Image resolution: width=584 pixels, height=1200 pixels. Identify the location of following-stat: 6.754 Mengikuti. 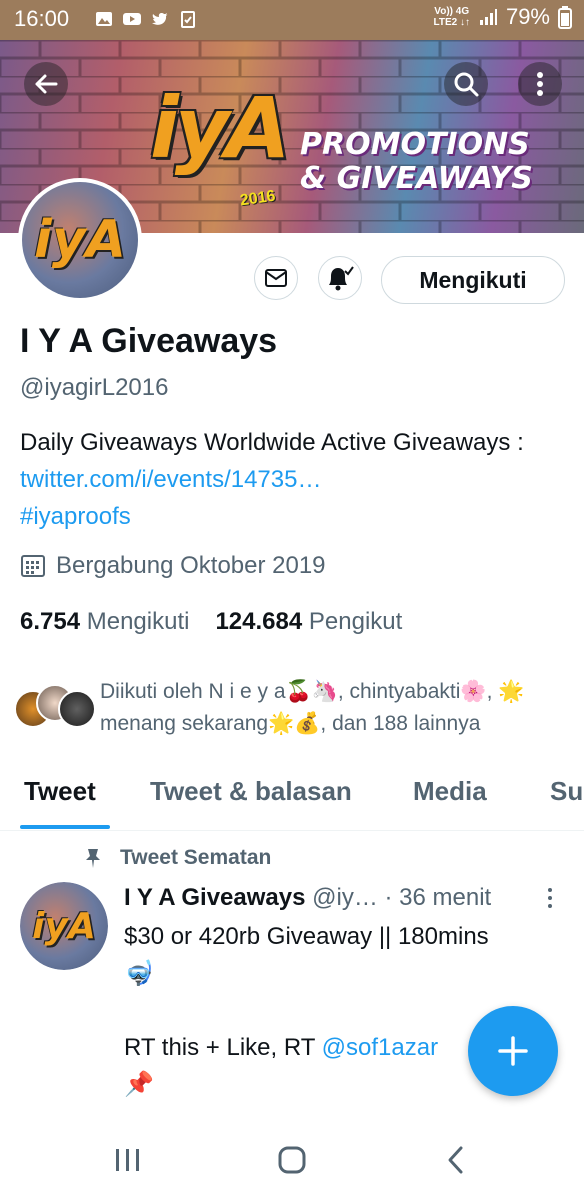
(104, 622).